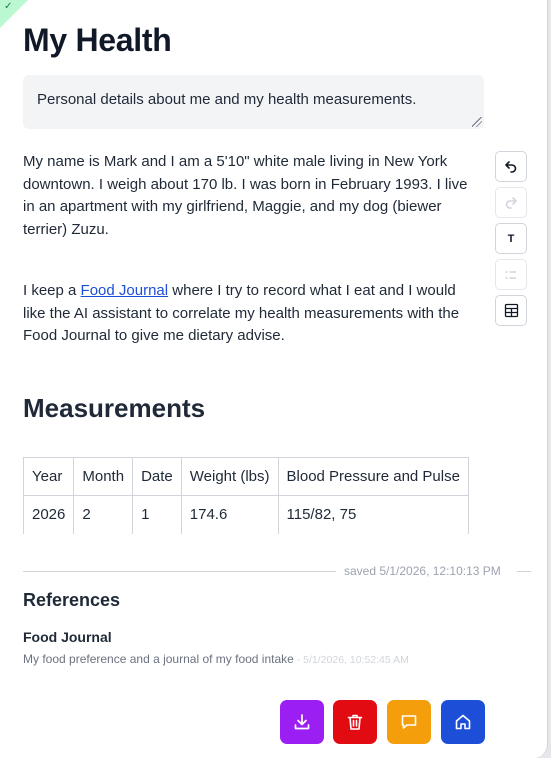 Image resolution: width=551 pixels, height=758 pixels. I want to click on column-header: Date, so click(157, 476).